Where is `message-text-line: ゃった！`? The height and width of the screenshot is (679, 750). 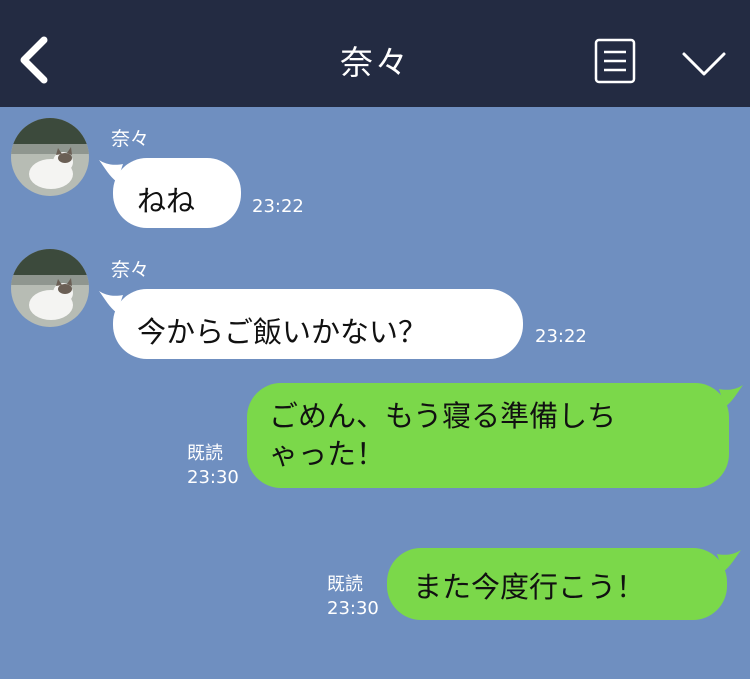
message-text-line: ゃった！ is located at coordinates (327, 454).